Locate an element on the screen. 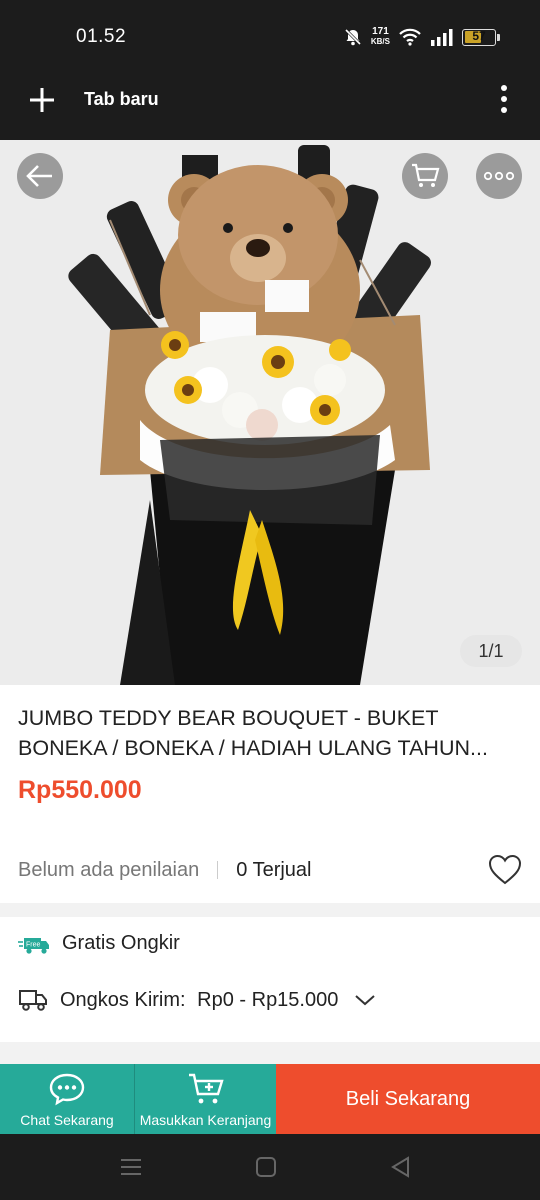 The width and height of the screenshot is (540, 1200). status-time: 01.52 is located at coordinates (101, 36).